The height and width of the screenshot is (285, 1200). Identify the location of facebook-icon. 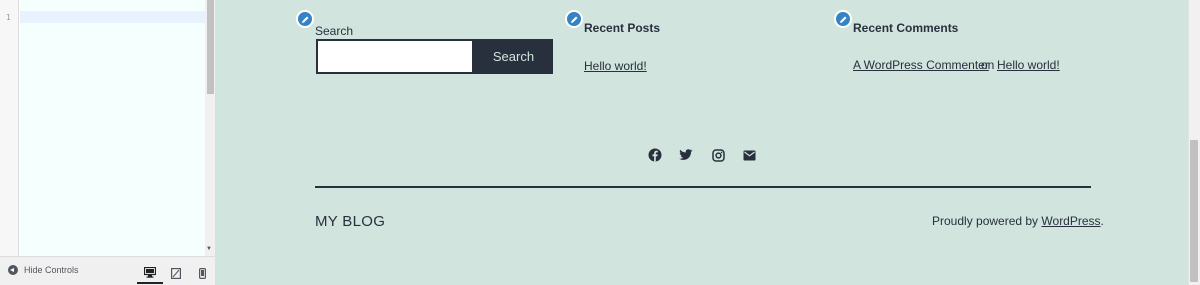
(655, 155).